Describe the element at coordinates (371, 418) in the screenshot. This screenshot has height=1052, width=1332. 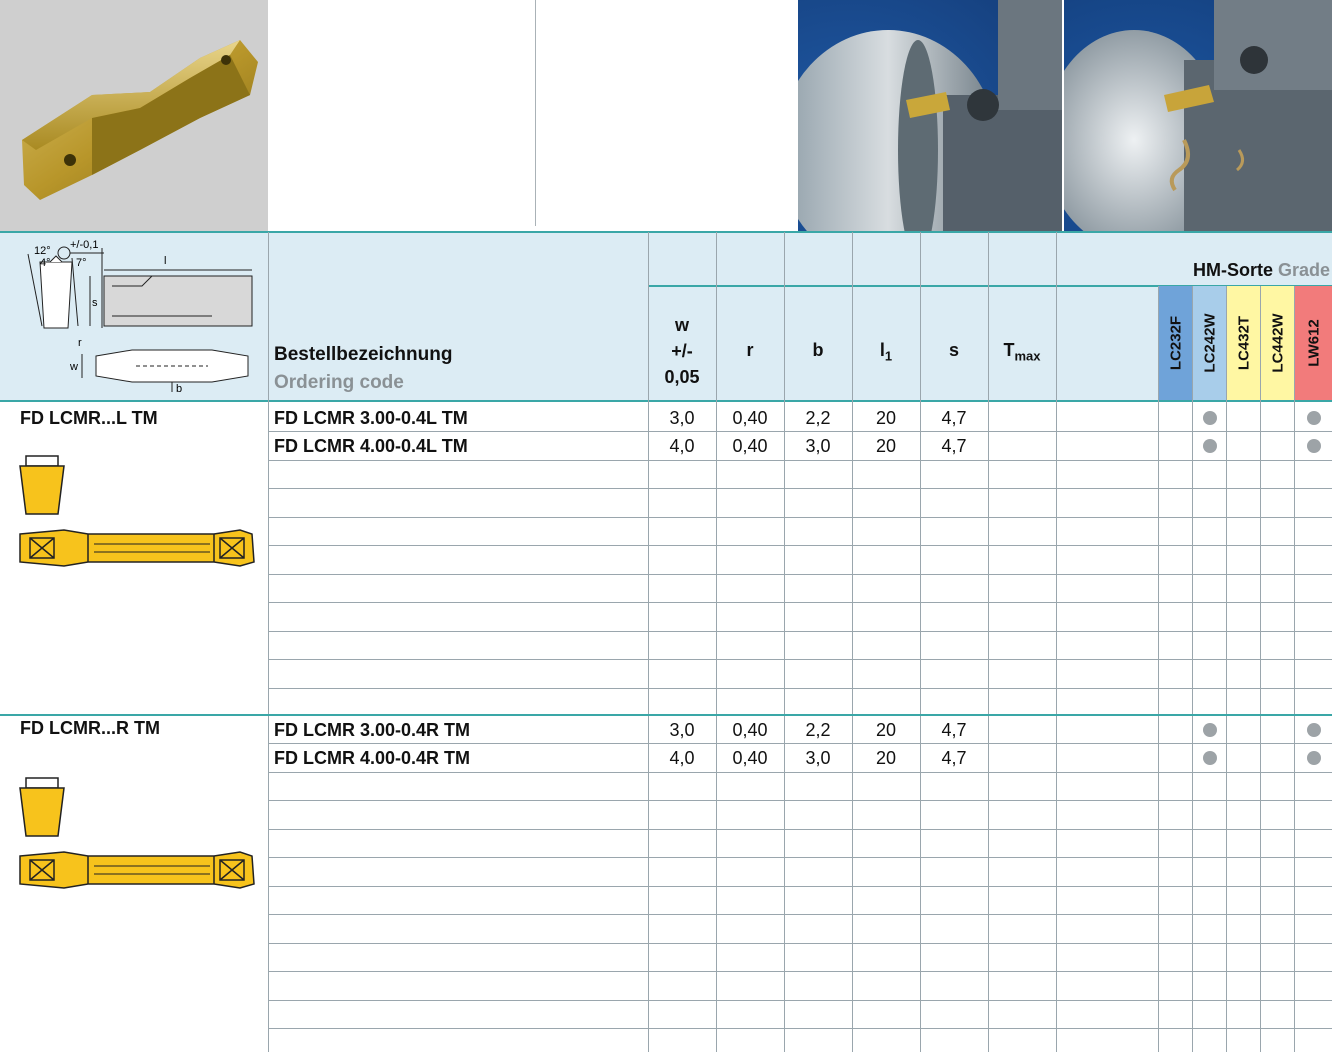
I see `row-code: FD LCMR 3.00-0.4L TM` at that location.